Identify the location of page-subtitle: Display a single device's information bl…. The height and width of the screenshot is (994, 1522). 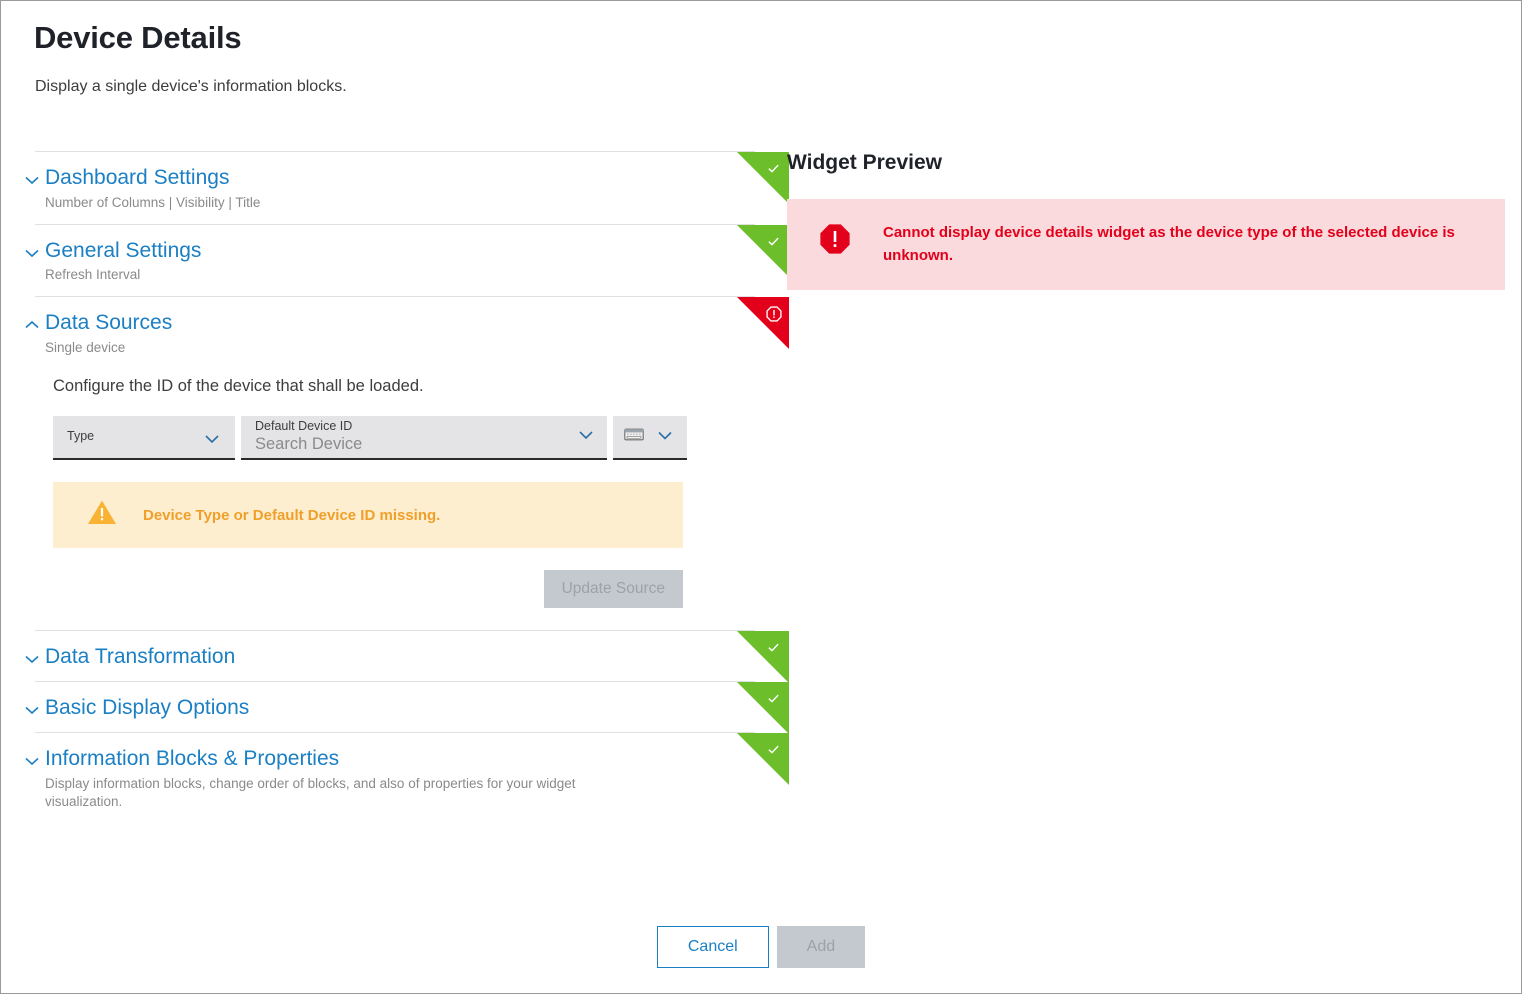
(191, 86).